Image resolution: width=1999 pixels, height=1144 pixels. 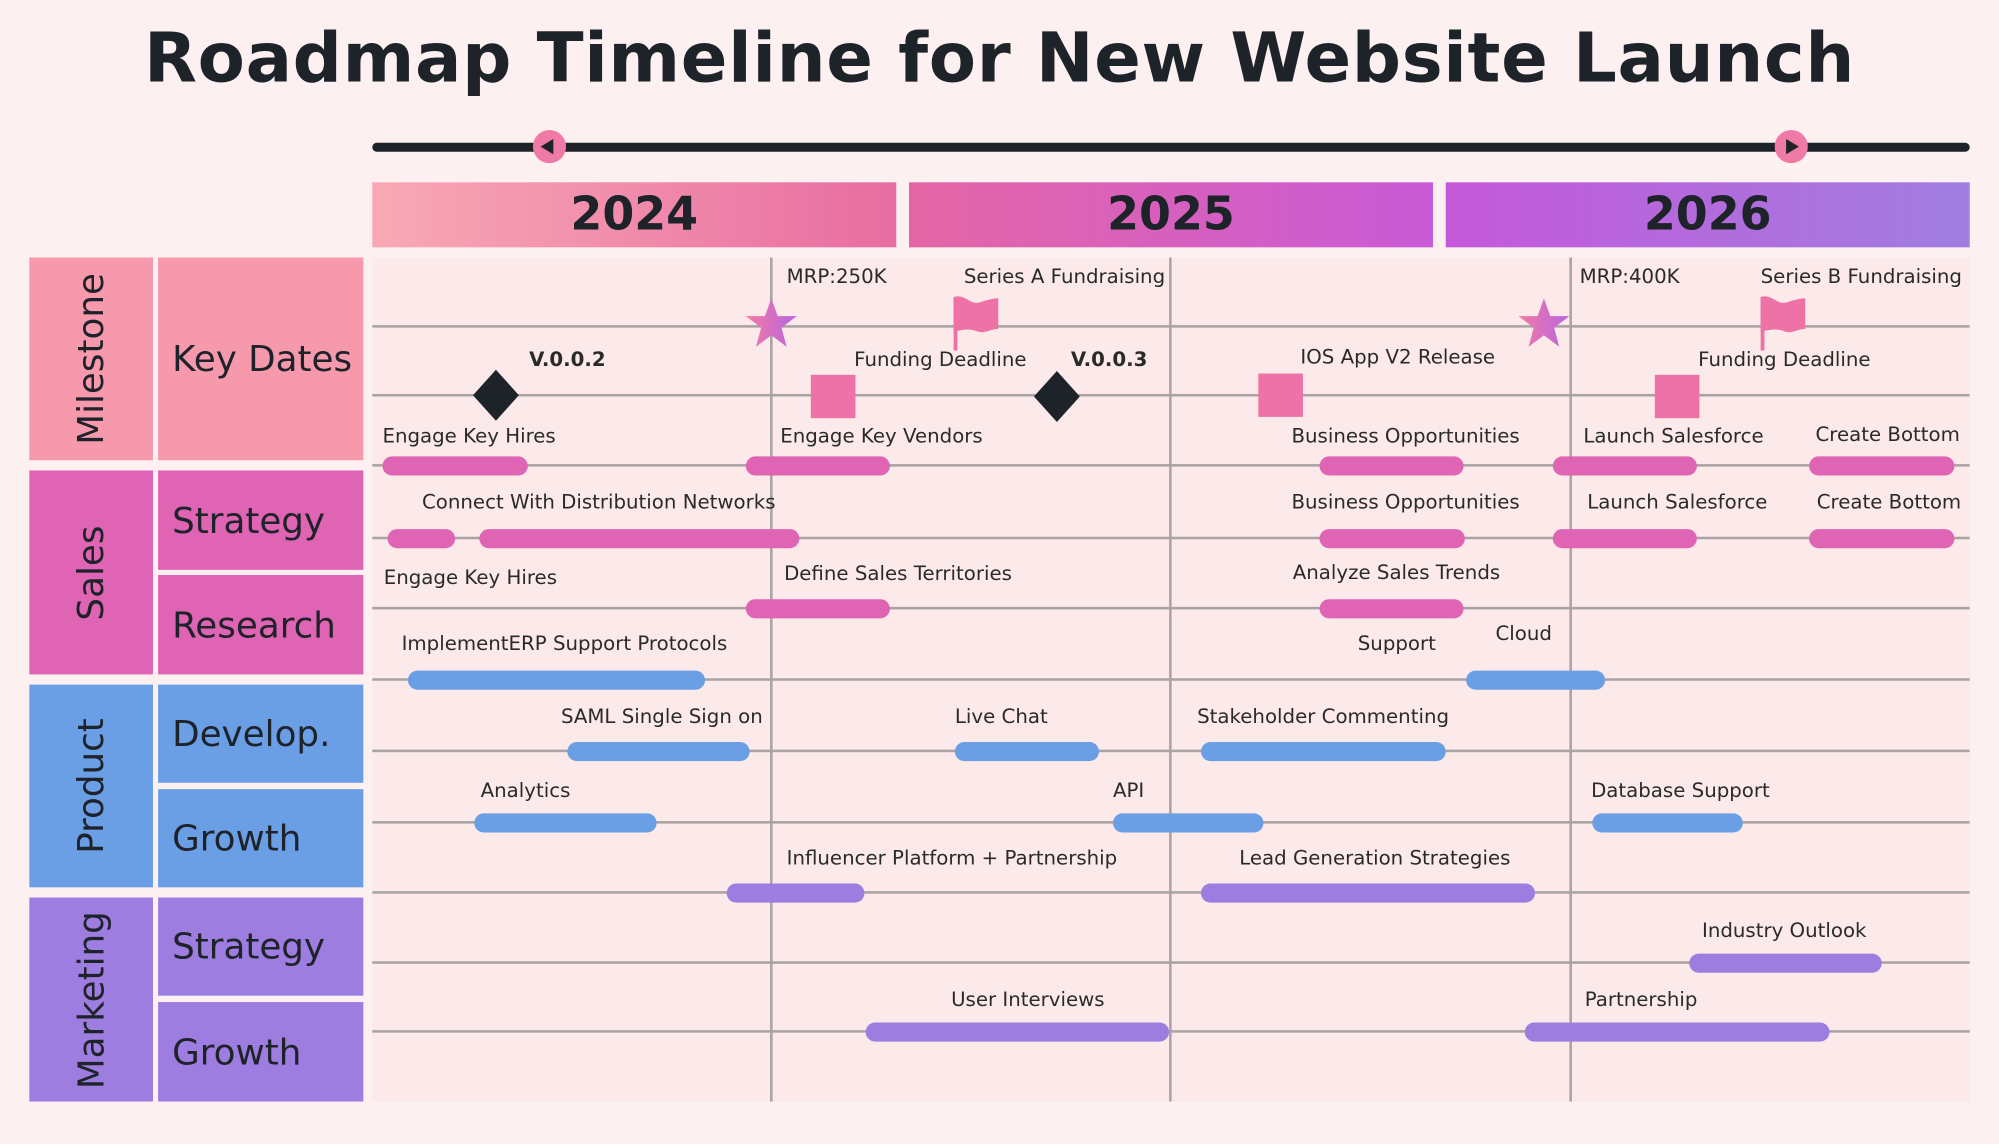 I want to click on category-sales: Sales, so click(x=91, y=572).